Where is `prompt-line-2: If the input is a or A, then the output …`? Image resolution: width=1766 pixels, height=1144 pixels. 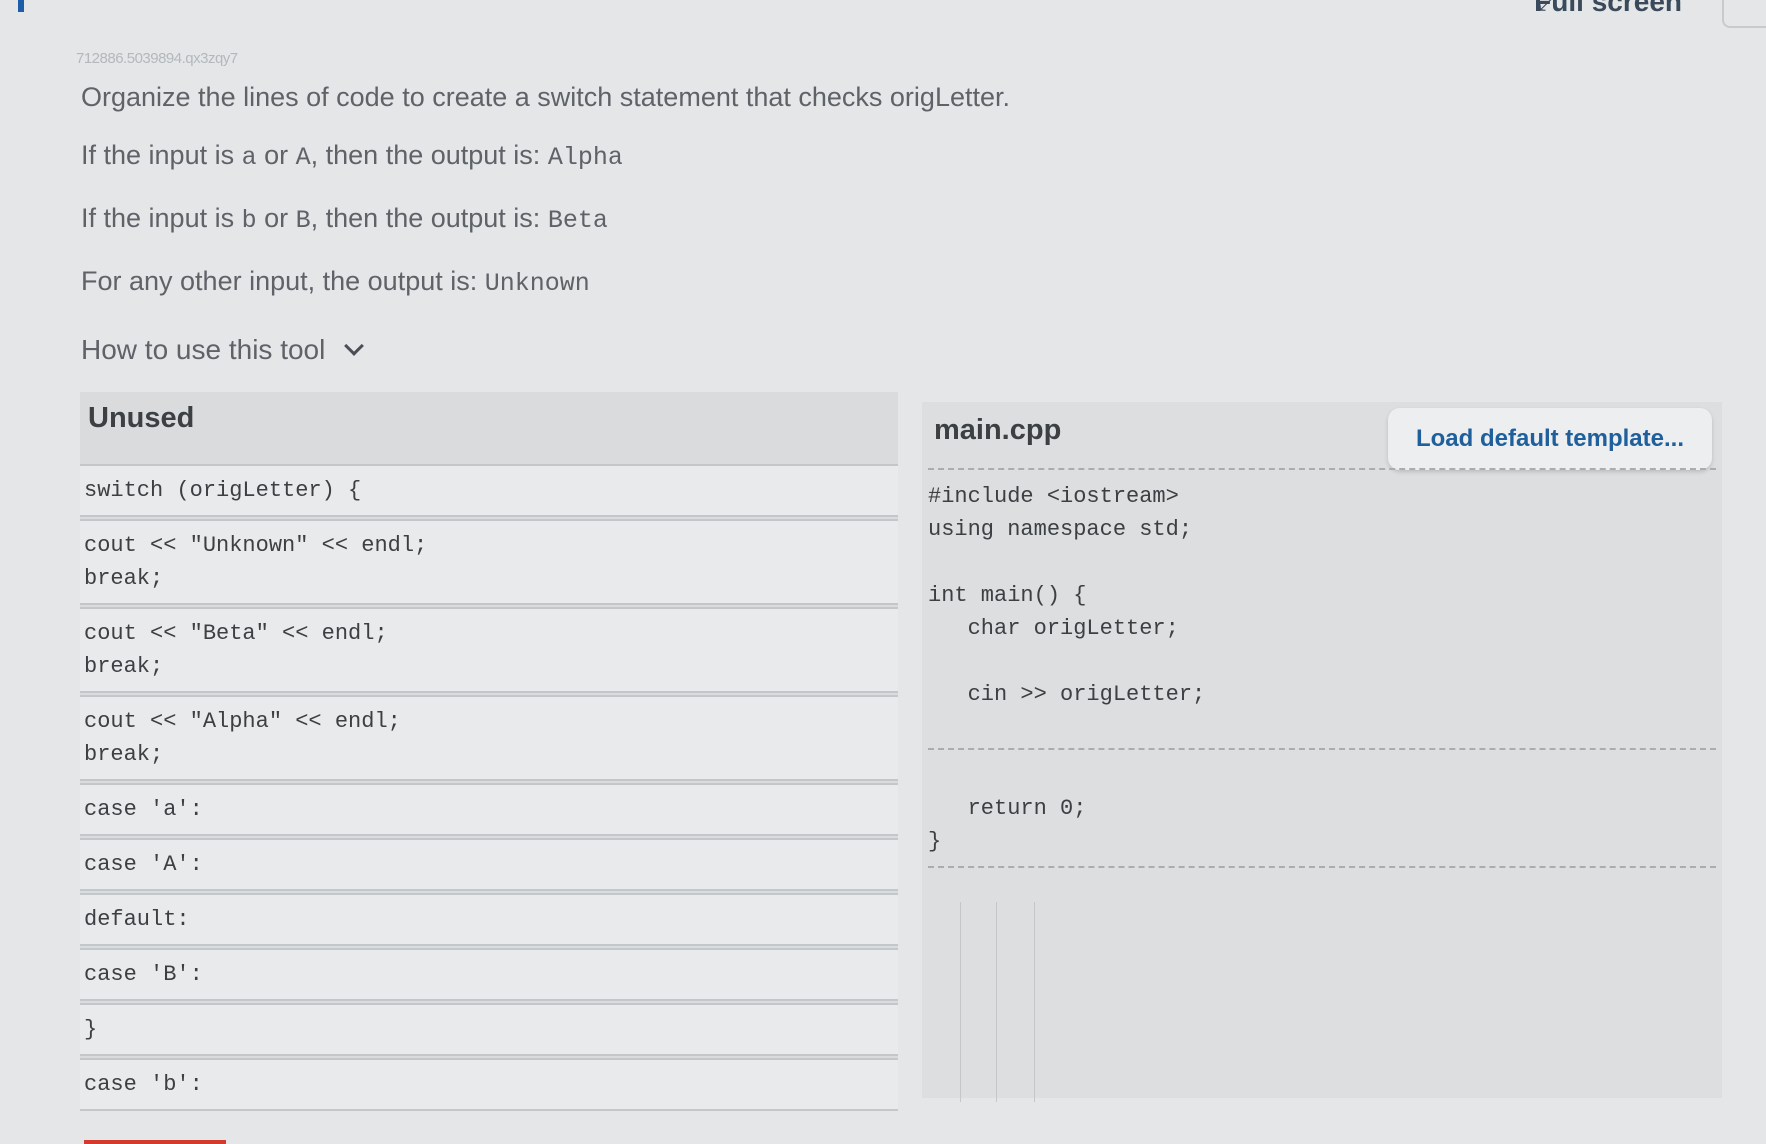 prompt-line-2: If the input is a or A, then the output … is located at coordinates (352, 156).